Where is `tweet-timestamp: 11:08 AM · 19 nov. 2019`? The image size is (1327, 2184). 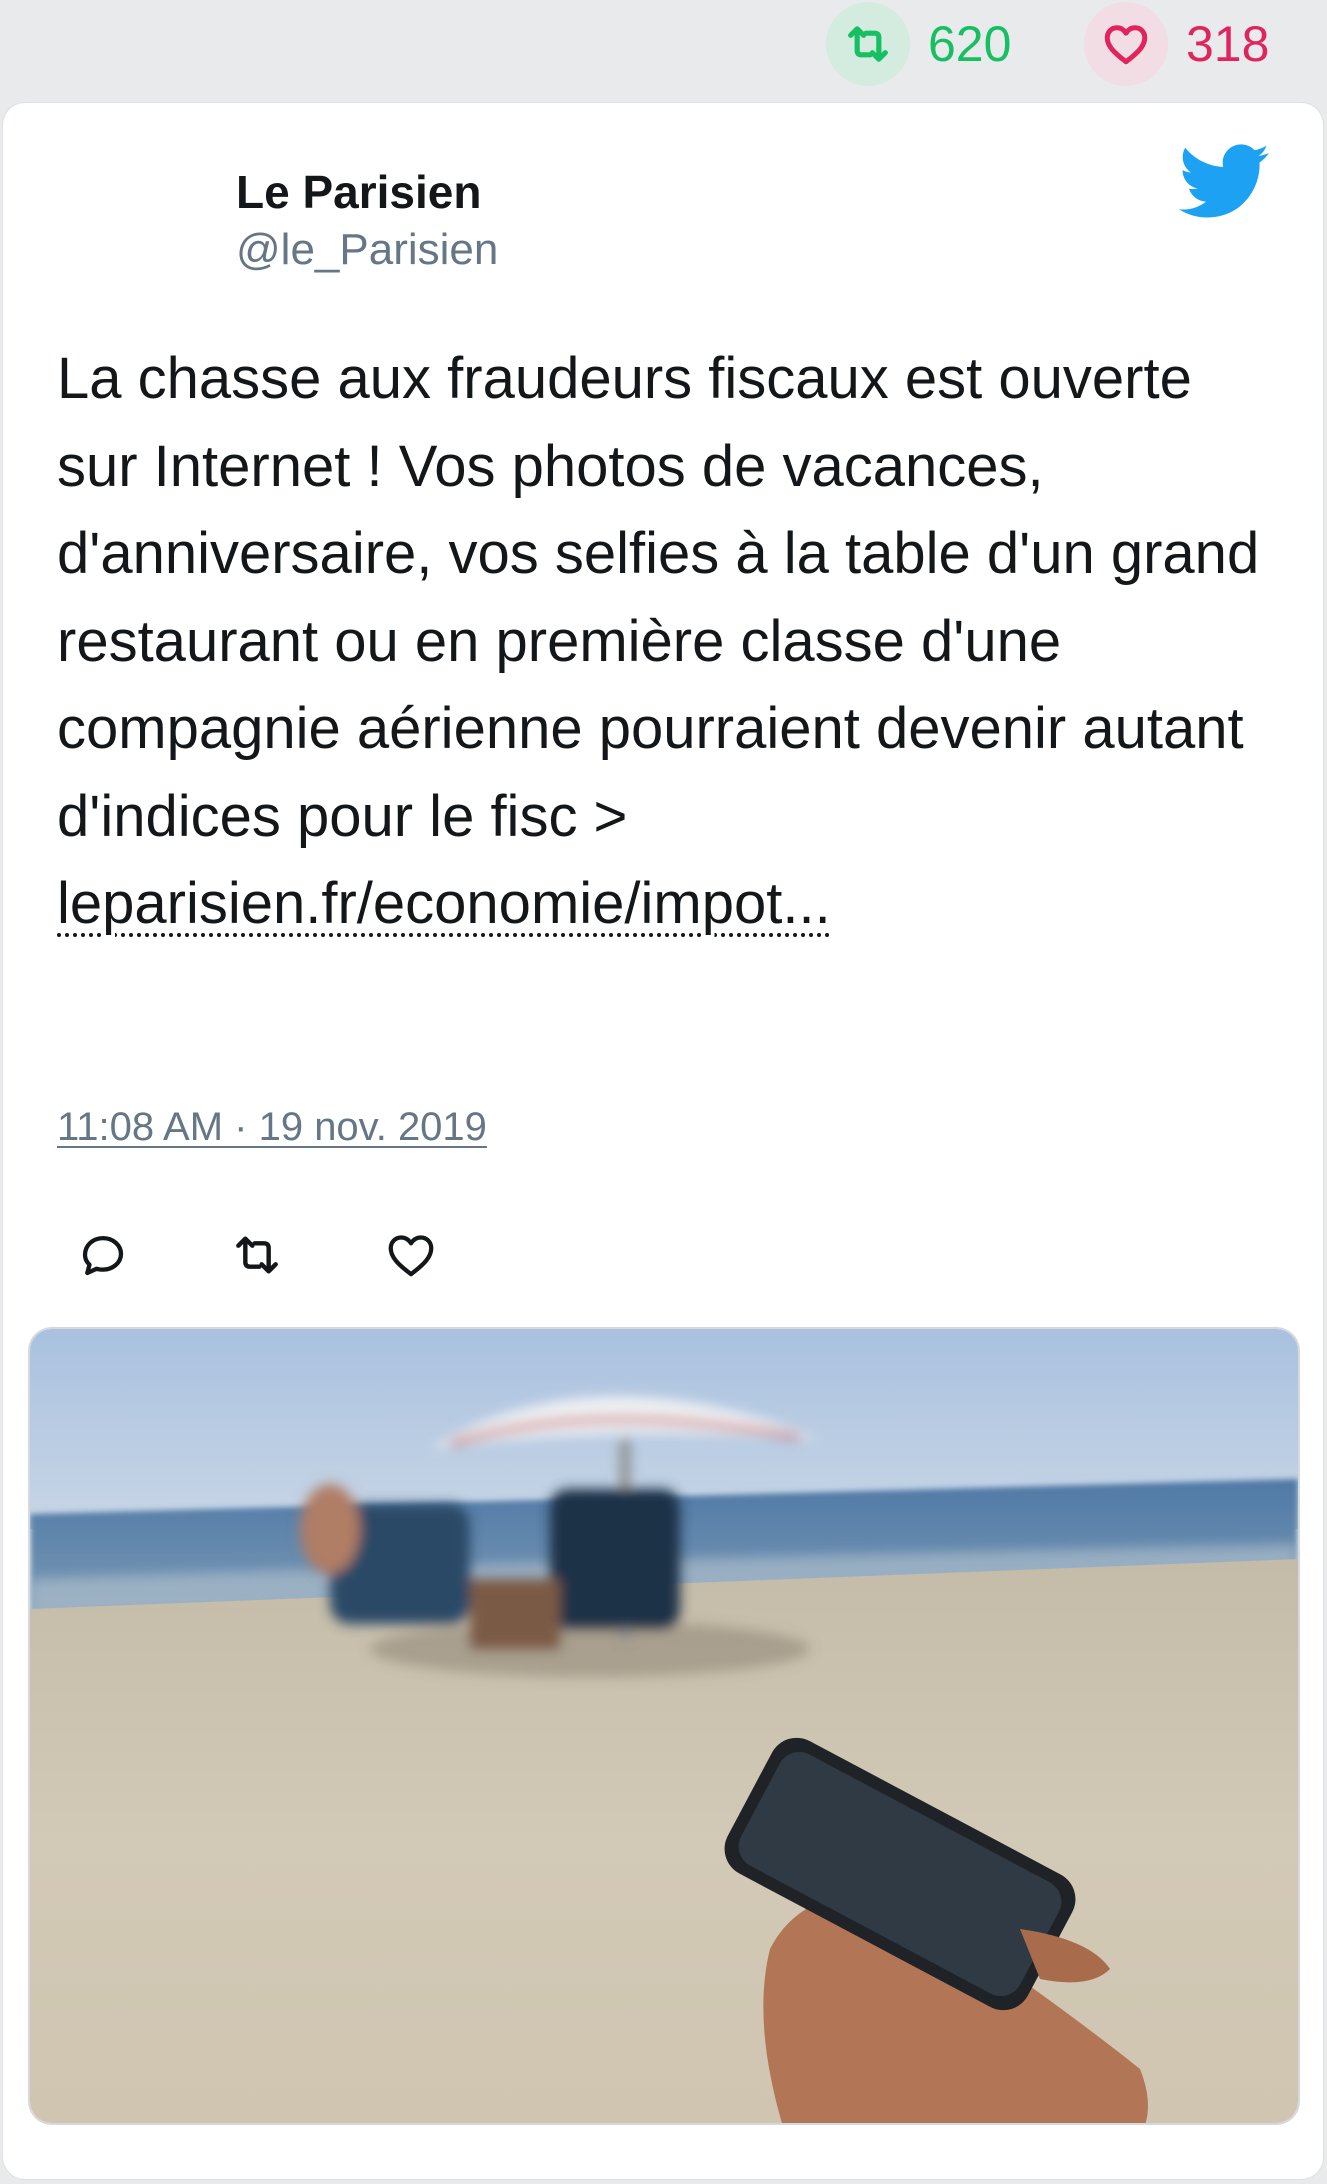
tweet-timestamp: 11:08 AM · 19 nov. 2019 is located at coordinates (272, 1127).